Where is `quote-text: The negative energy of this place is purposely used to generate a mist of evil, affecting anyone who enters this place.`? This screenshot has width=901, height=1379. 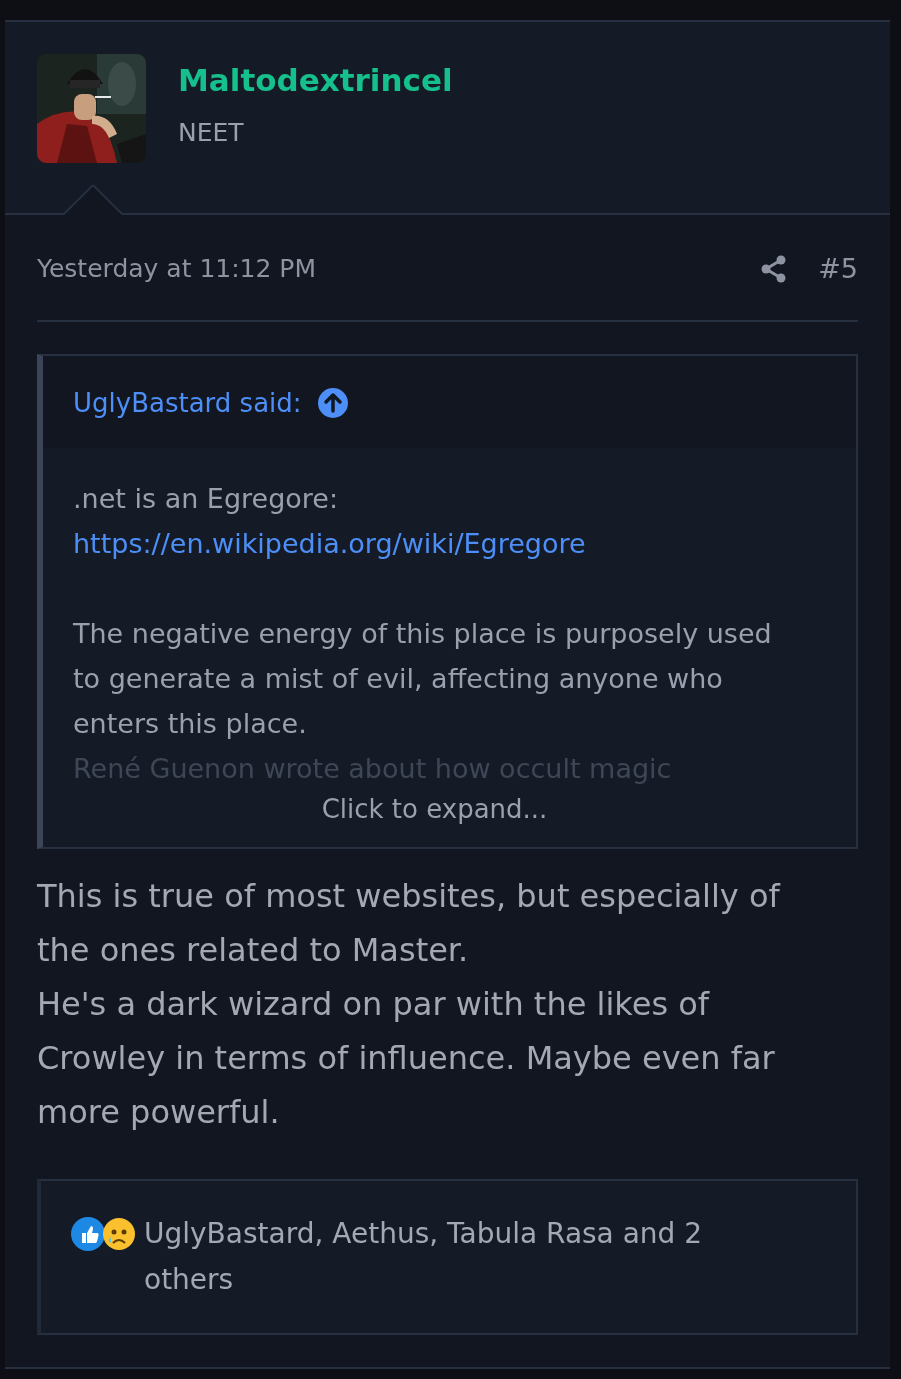
quote-text: The negative energy of this place is purposely used to generate a mist of evil, affecting anyone who enters this place. is located at coordinates (423, 679).